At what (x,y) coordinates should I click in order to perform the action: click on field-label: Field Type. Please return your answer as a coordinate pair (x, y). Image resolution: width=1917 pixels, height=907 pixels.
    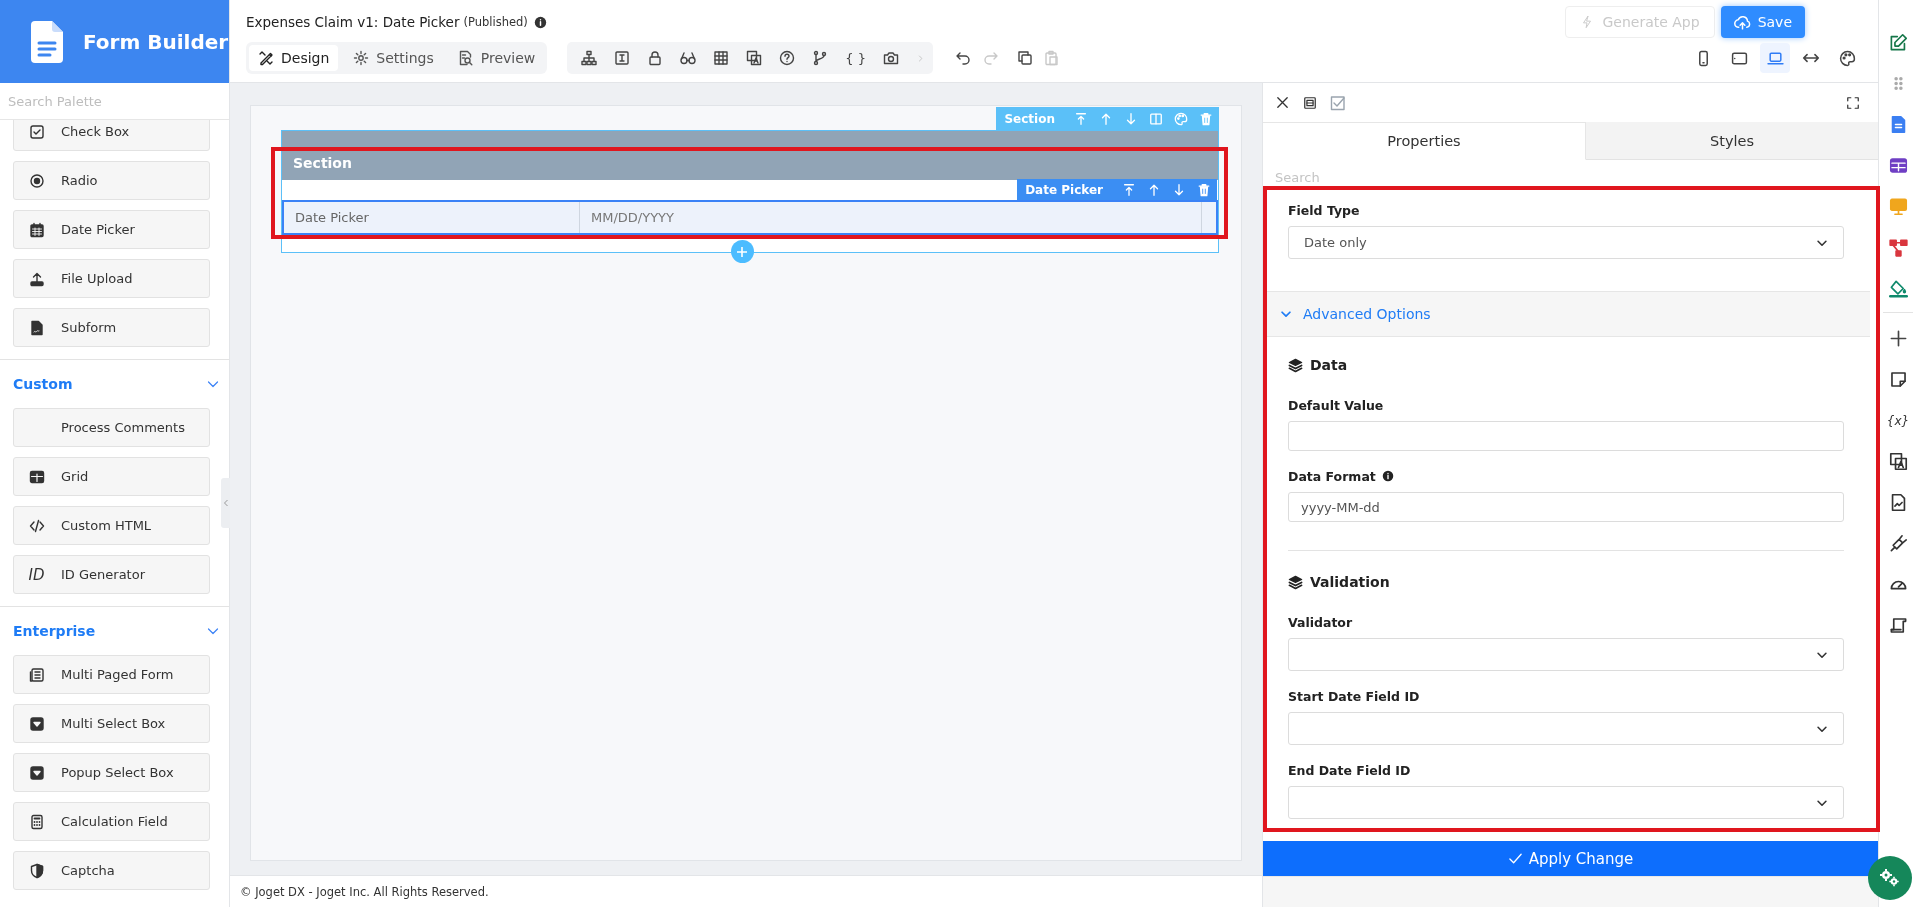
    Looking at the image, I should click on (1324, 210).